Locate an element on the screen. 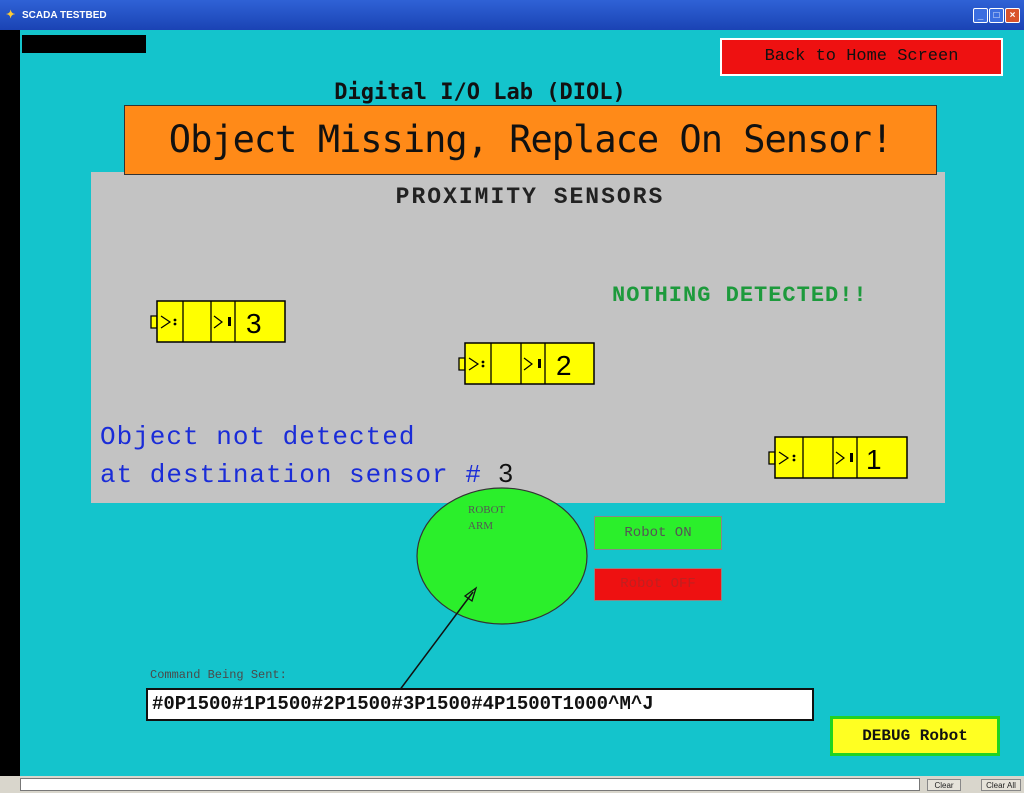  back-to-home-button: Back to Home Screen is located at coordinates (861, 57).